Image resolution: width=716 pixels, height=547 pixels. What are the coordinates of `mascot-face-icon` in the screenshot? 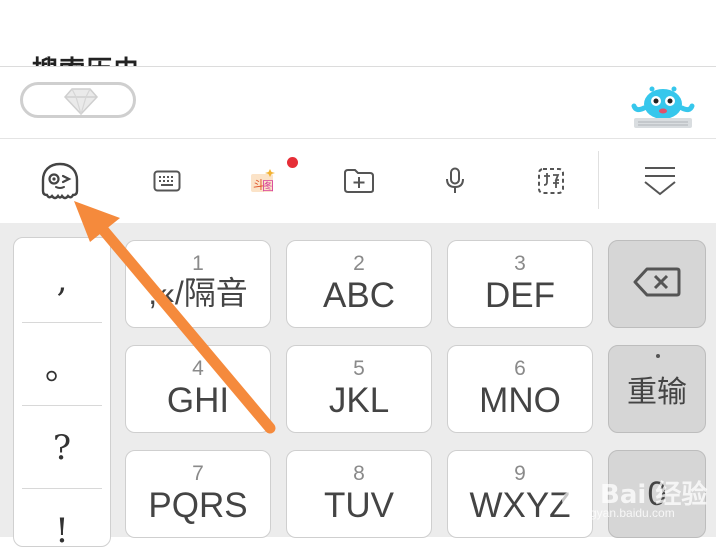 It's located at (60, 181).